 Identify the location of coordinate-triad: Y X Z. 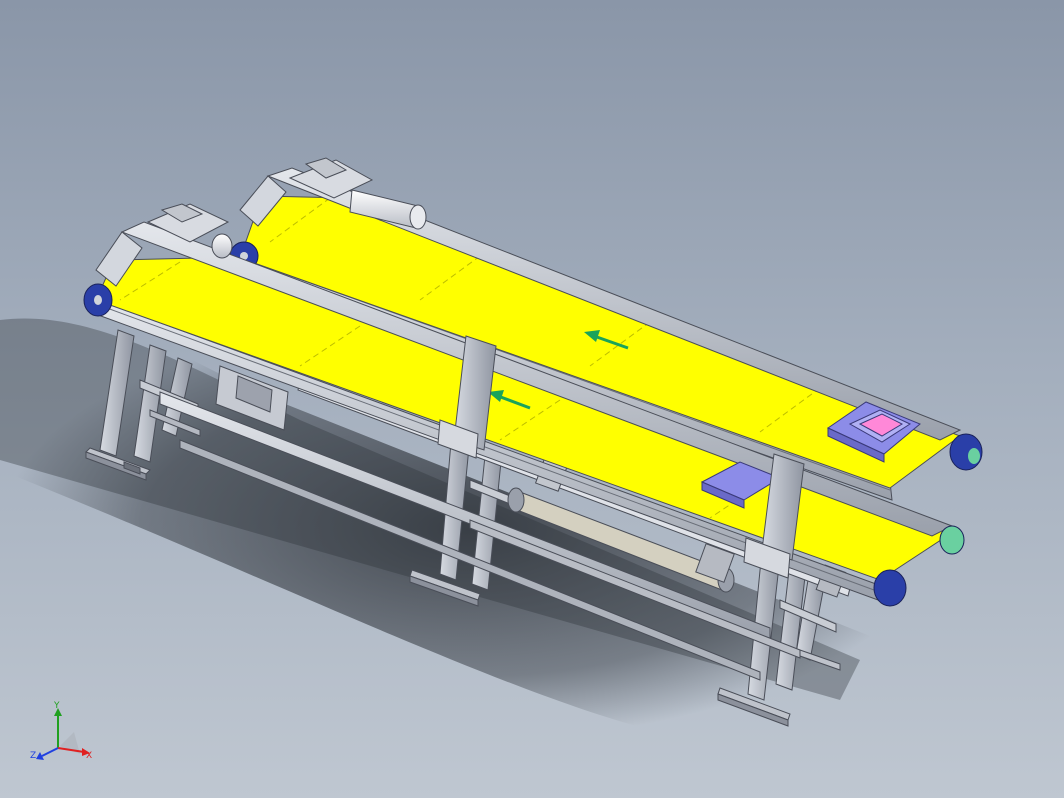
(61, 733).